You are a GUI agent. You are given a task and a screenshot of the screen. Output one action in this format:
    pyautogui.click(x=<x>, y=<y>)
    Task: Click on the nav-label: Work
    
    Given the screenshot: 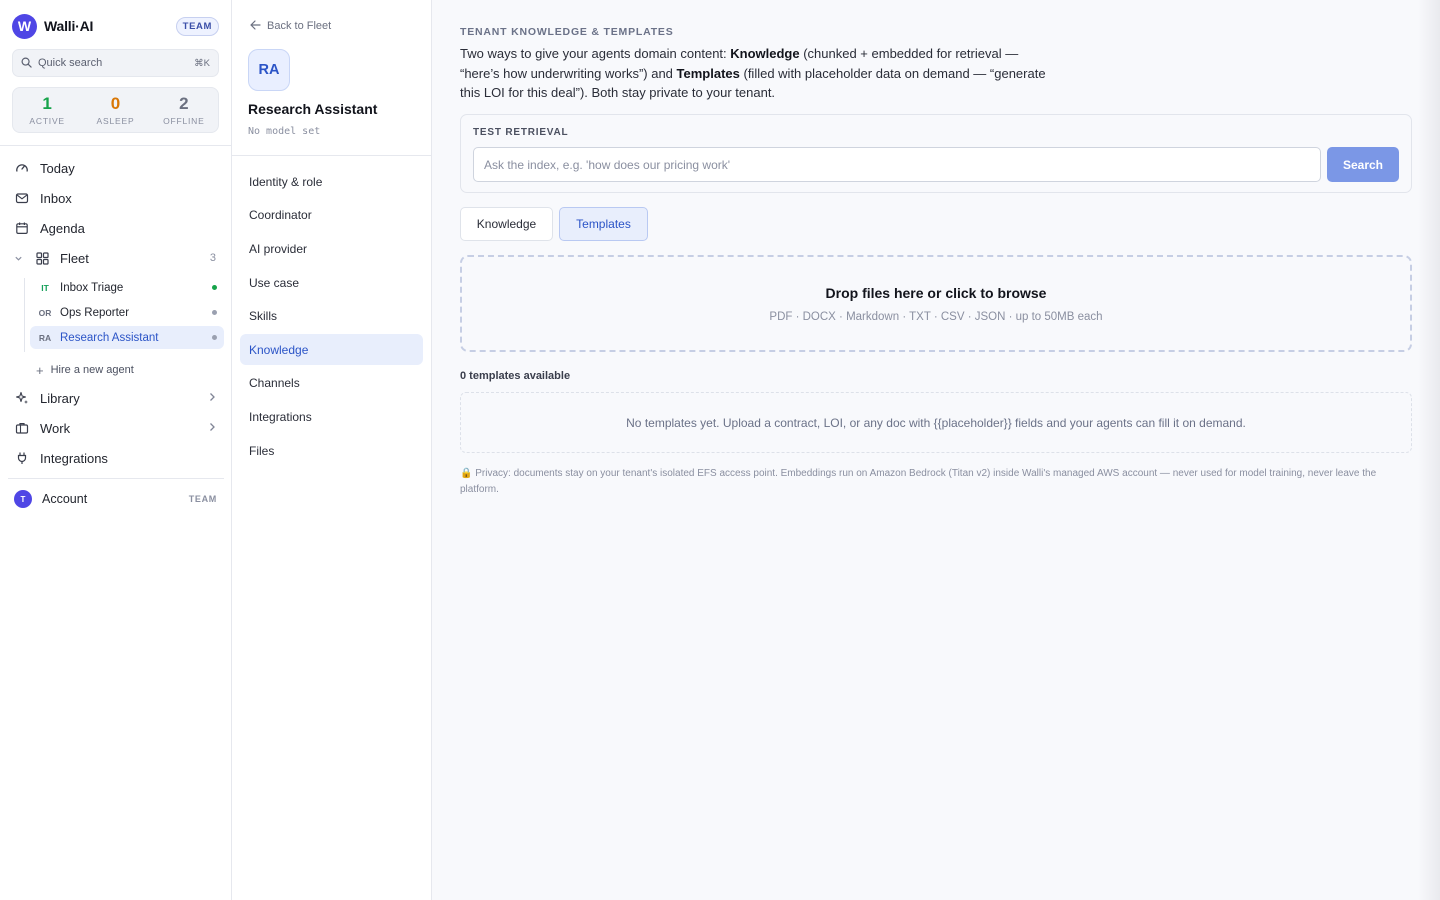 What is the action you would take?
    pyautogui.click(x=55, y=428)
    